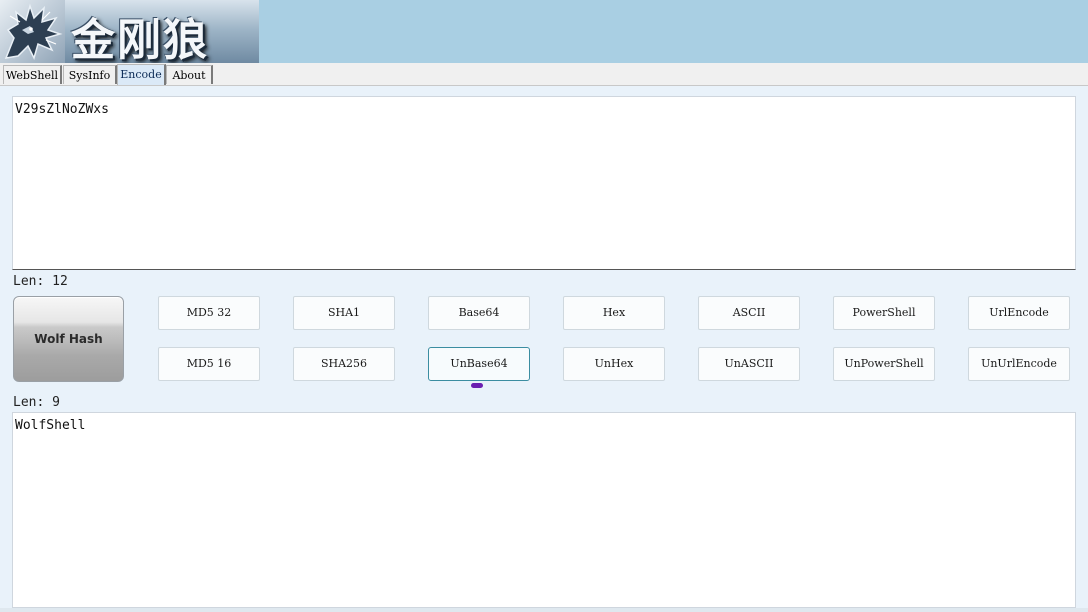  I want to click on tab-encode: Encode, so click(141, 74).